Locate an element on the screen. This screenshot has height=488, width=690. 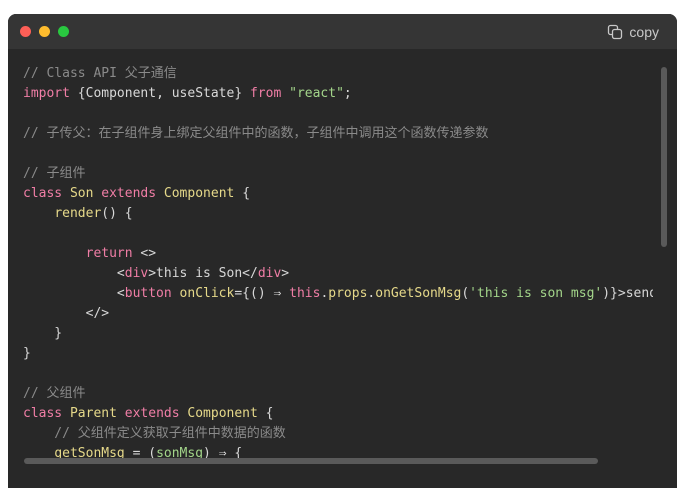
code-token: ; is located at coordinates (347, 93).